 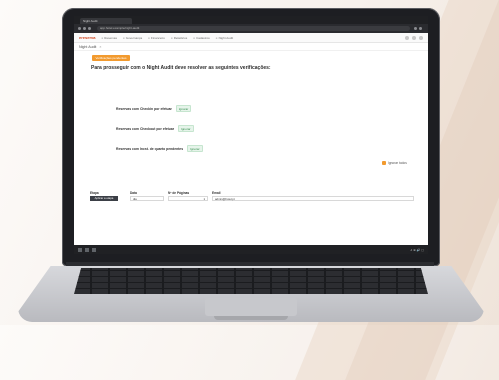 What do you see at coordinates (87, 249) in the screenshot?
I see `search-icon` at bounding box center [87, 249].